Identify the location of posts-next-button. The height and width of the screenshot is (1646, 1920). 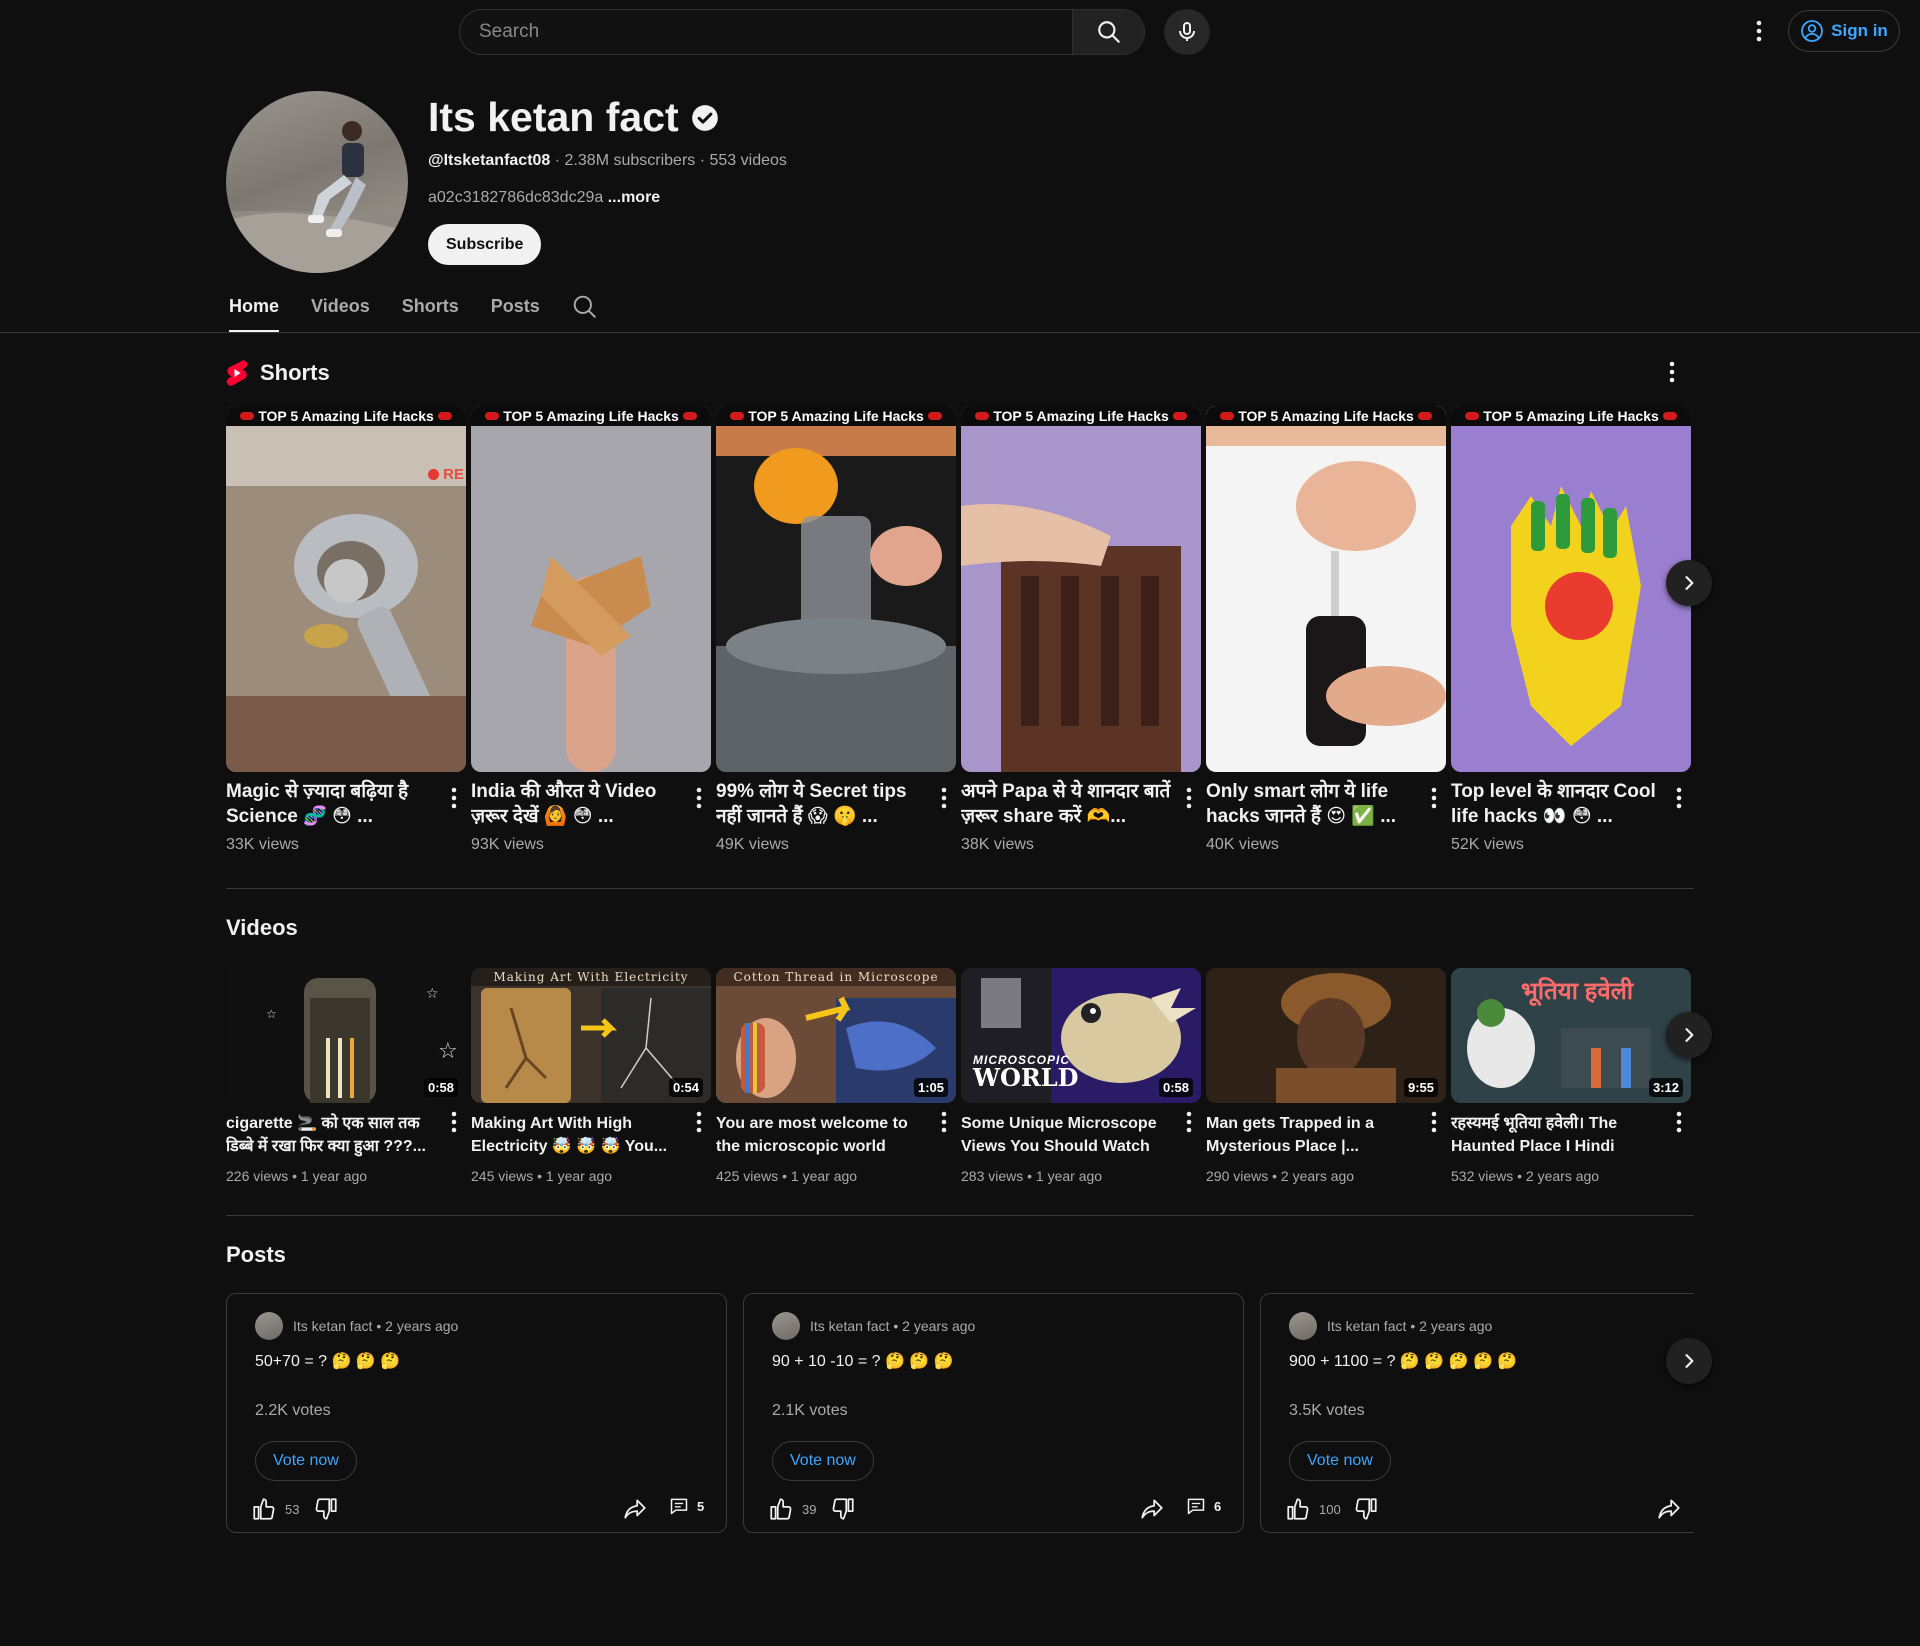
(1689, 1361).